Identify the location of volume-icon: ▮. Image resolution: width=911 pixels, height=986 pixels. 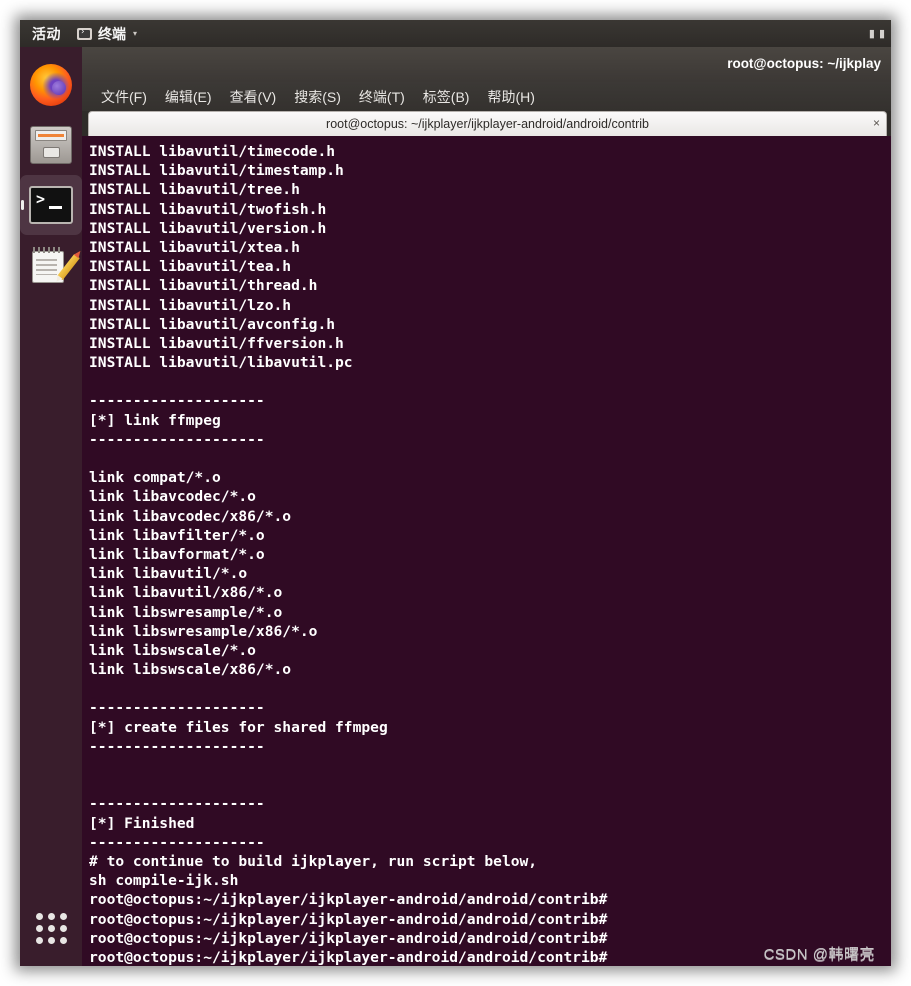
(882, 33).